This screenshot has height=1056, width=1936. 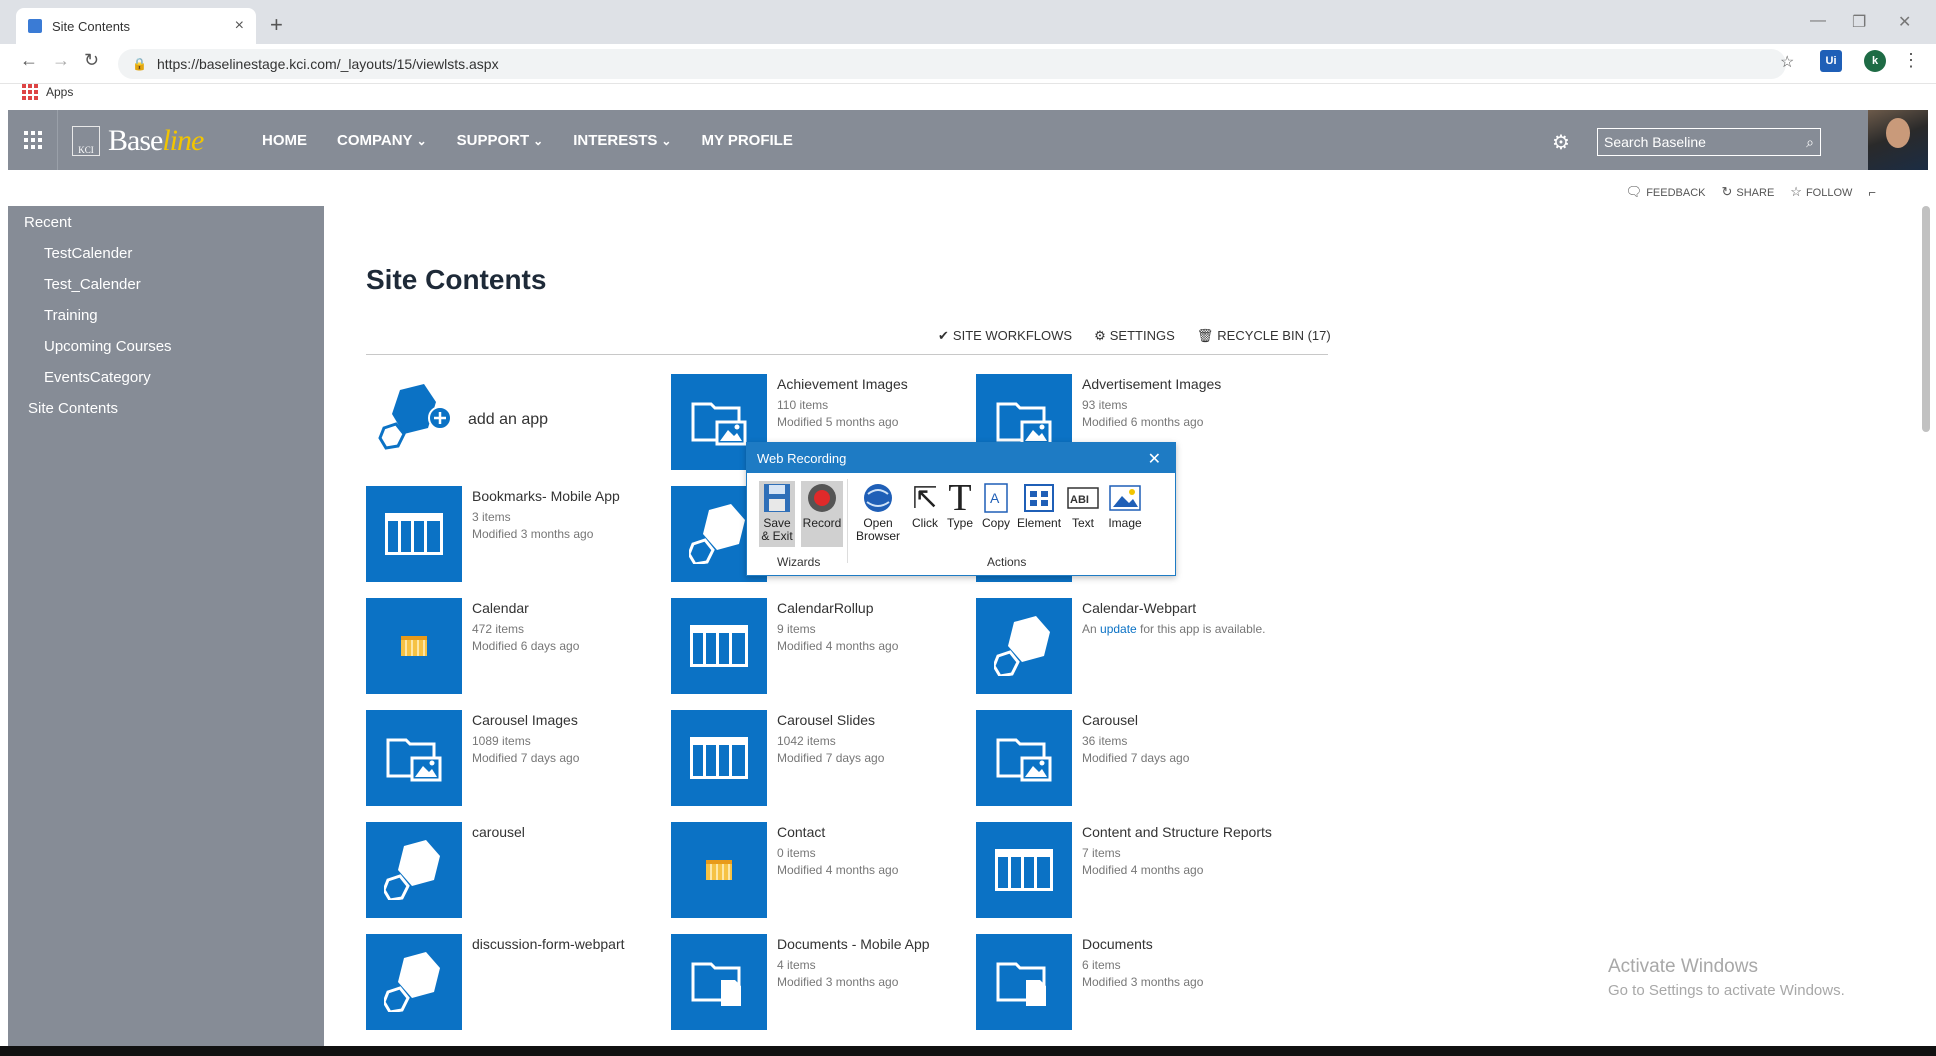 What do you see at coordinates (1874, 192) in the screenshot?
I see `focus-content-button: ⌐` at bounding box center [1874, 192].